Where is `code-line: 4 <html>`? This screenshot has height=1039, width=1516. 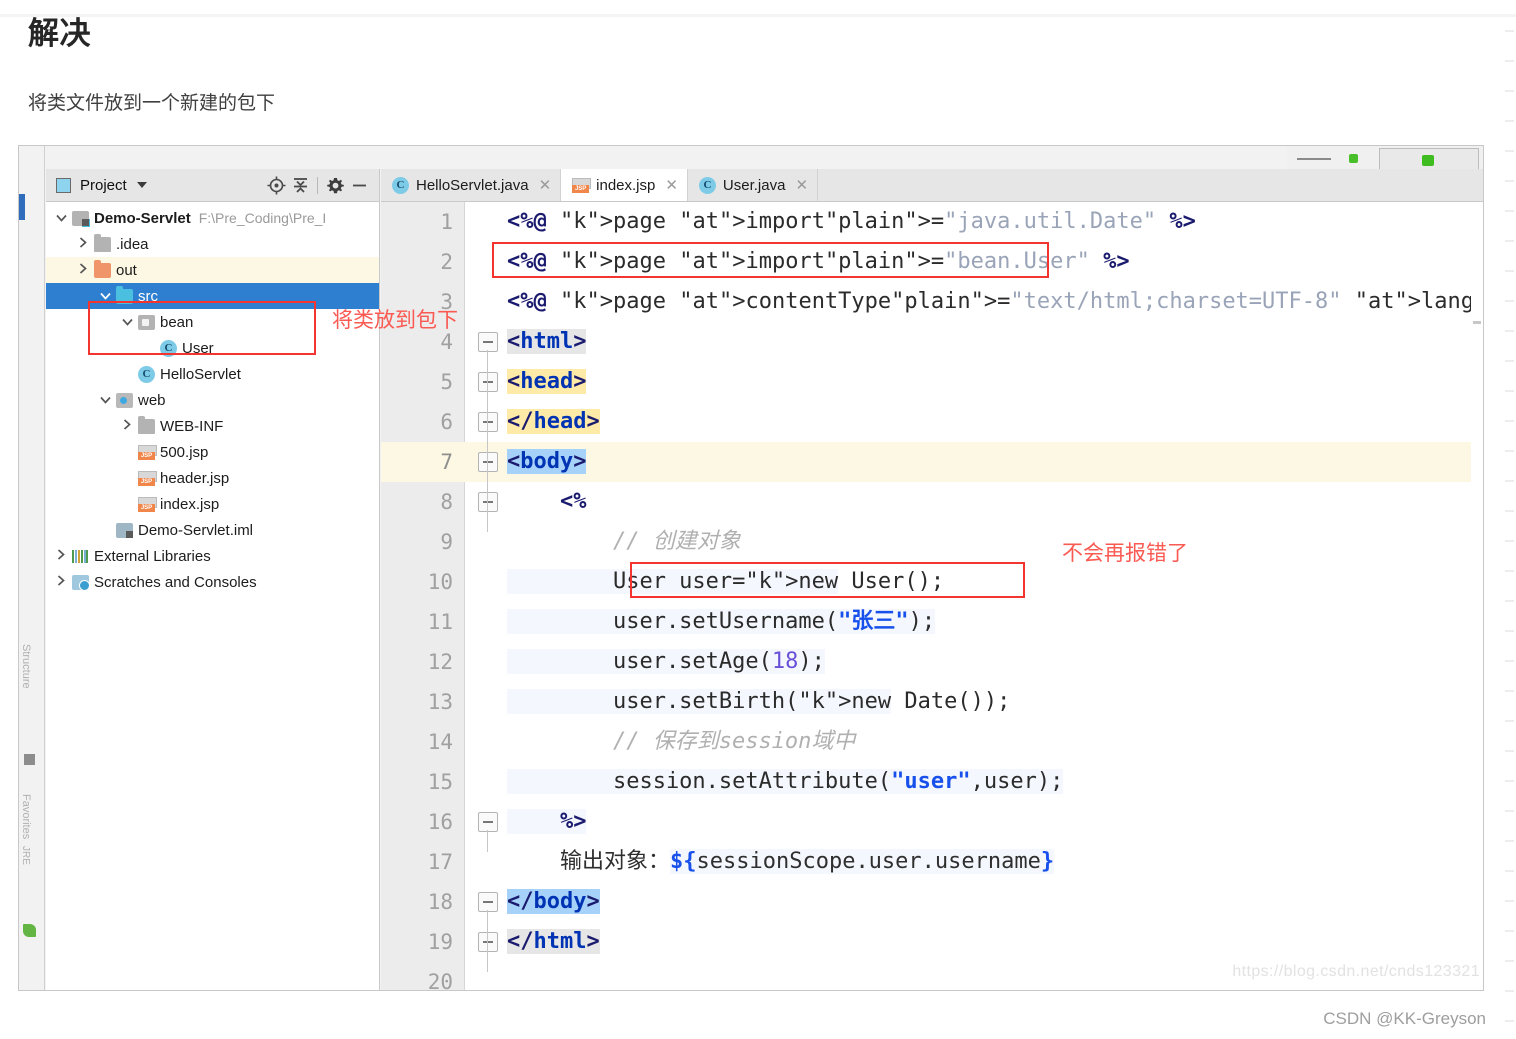 code-line: 4 <html> is located at coordinates (932, 342).